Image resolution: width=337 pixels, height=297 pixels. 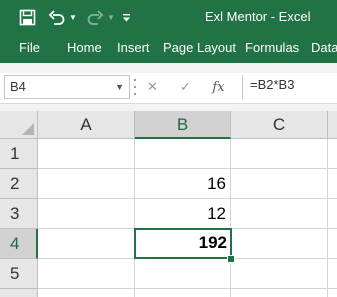 What do you see at coordinates (332, 244) in the screenshot?
I see `cell-d4` at bounding box center [332, 244].